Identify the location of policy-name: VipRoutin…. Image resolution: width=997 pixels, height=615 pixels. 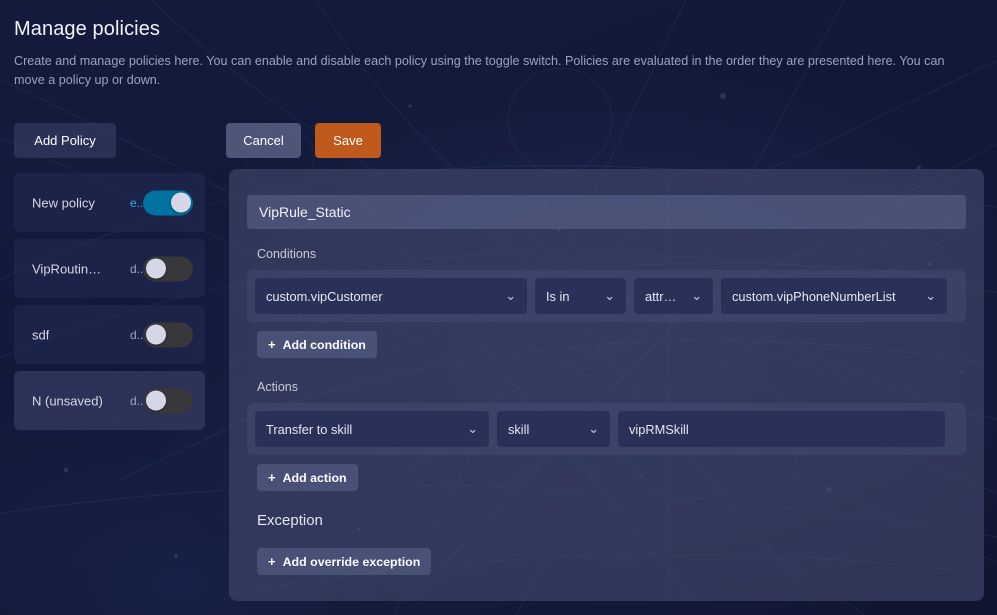
(67, 268).